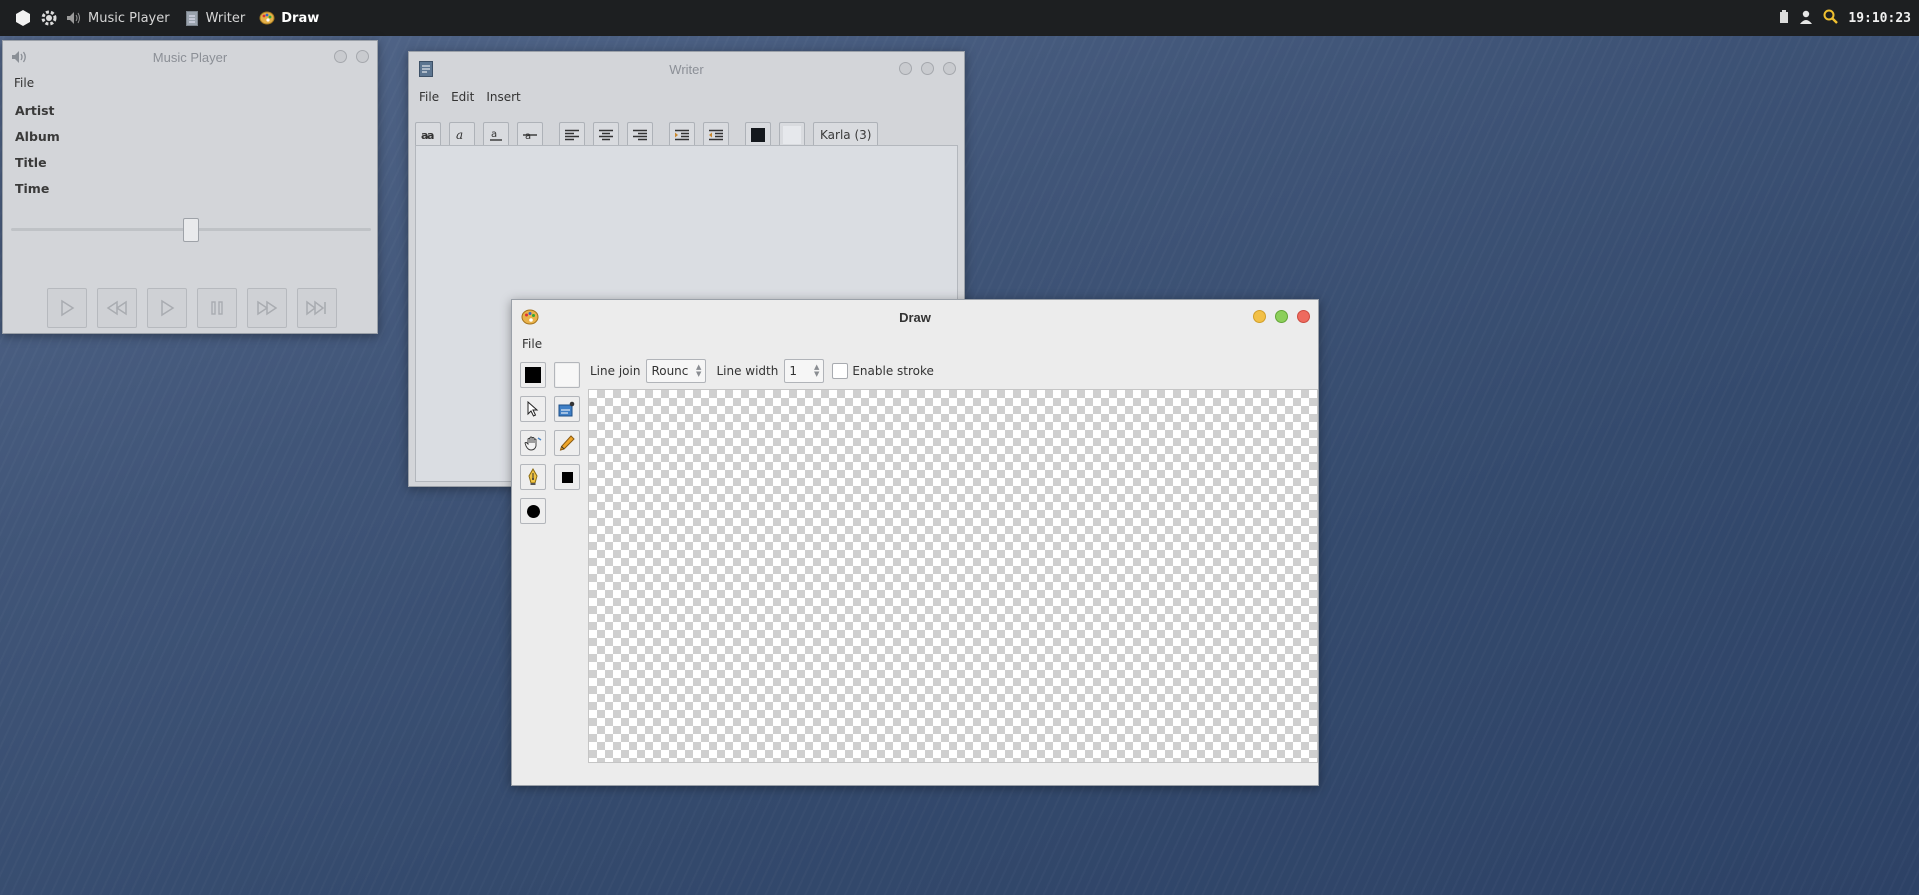  What do you see at coordinates (893, 371) in the screenshot?
I see `enable-stroke-label: Enable stroke` at bounding box center [893, 371].